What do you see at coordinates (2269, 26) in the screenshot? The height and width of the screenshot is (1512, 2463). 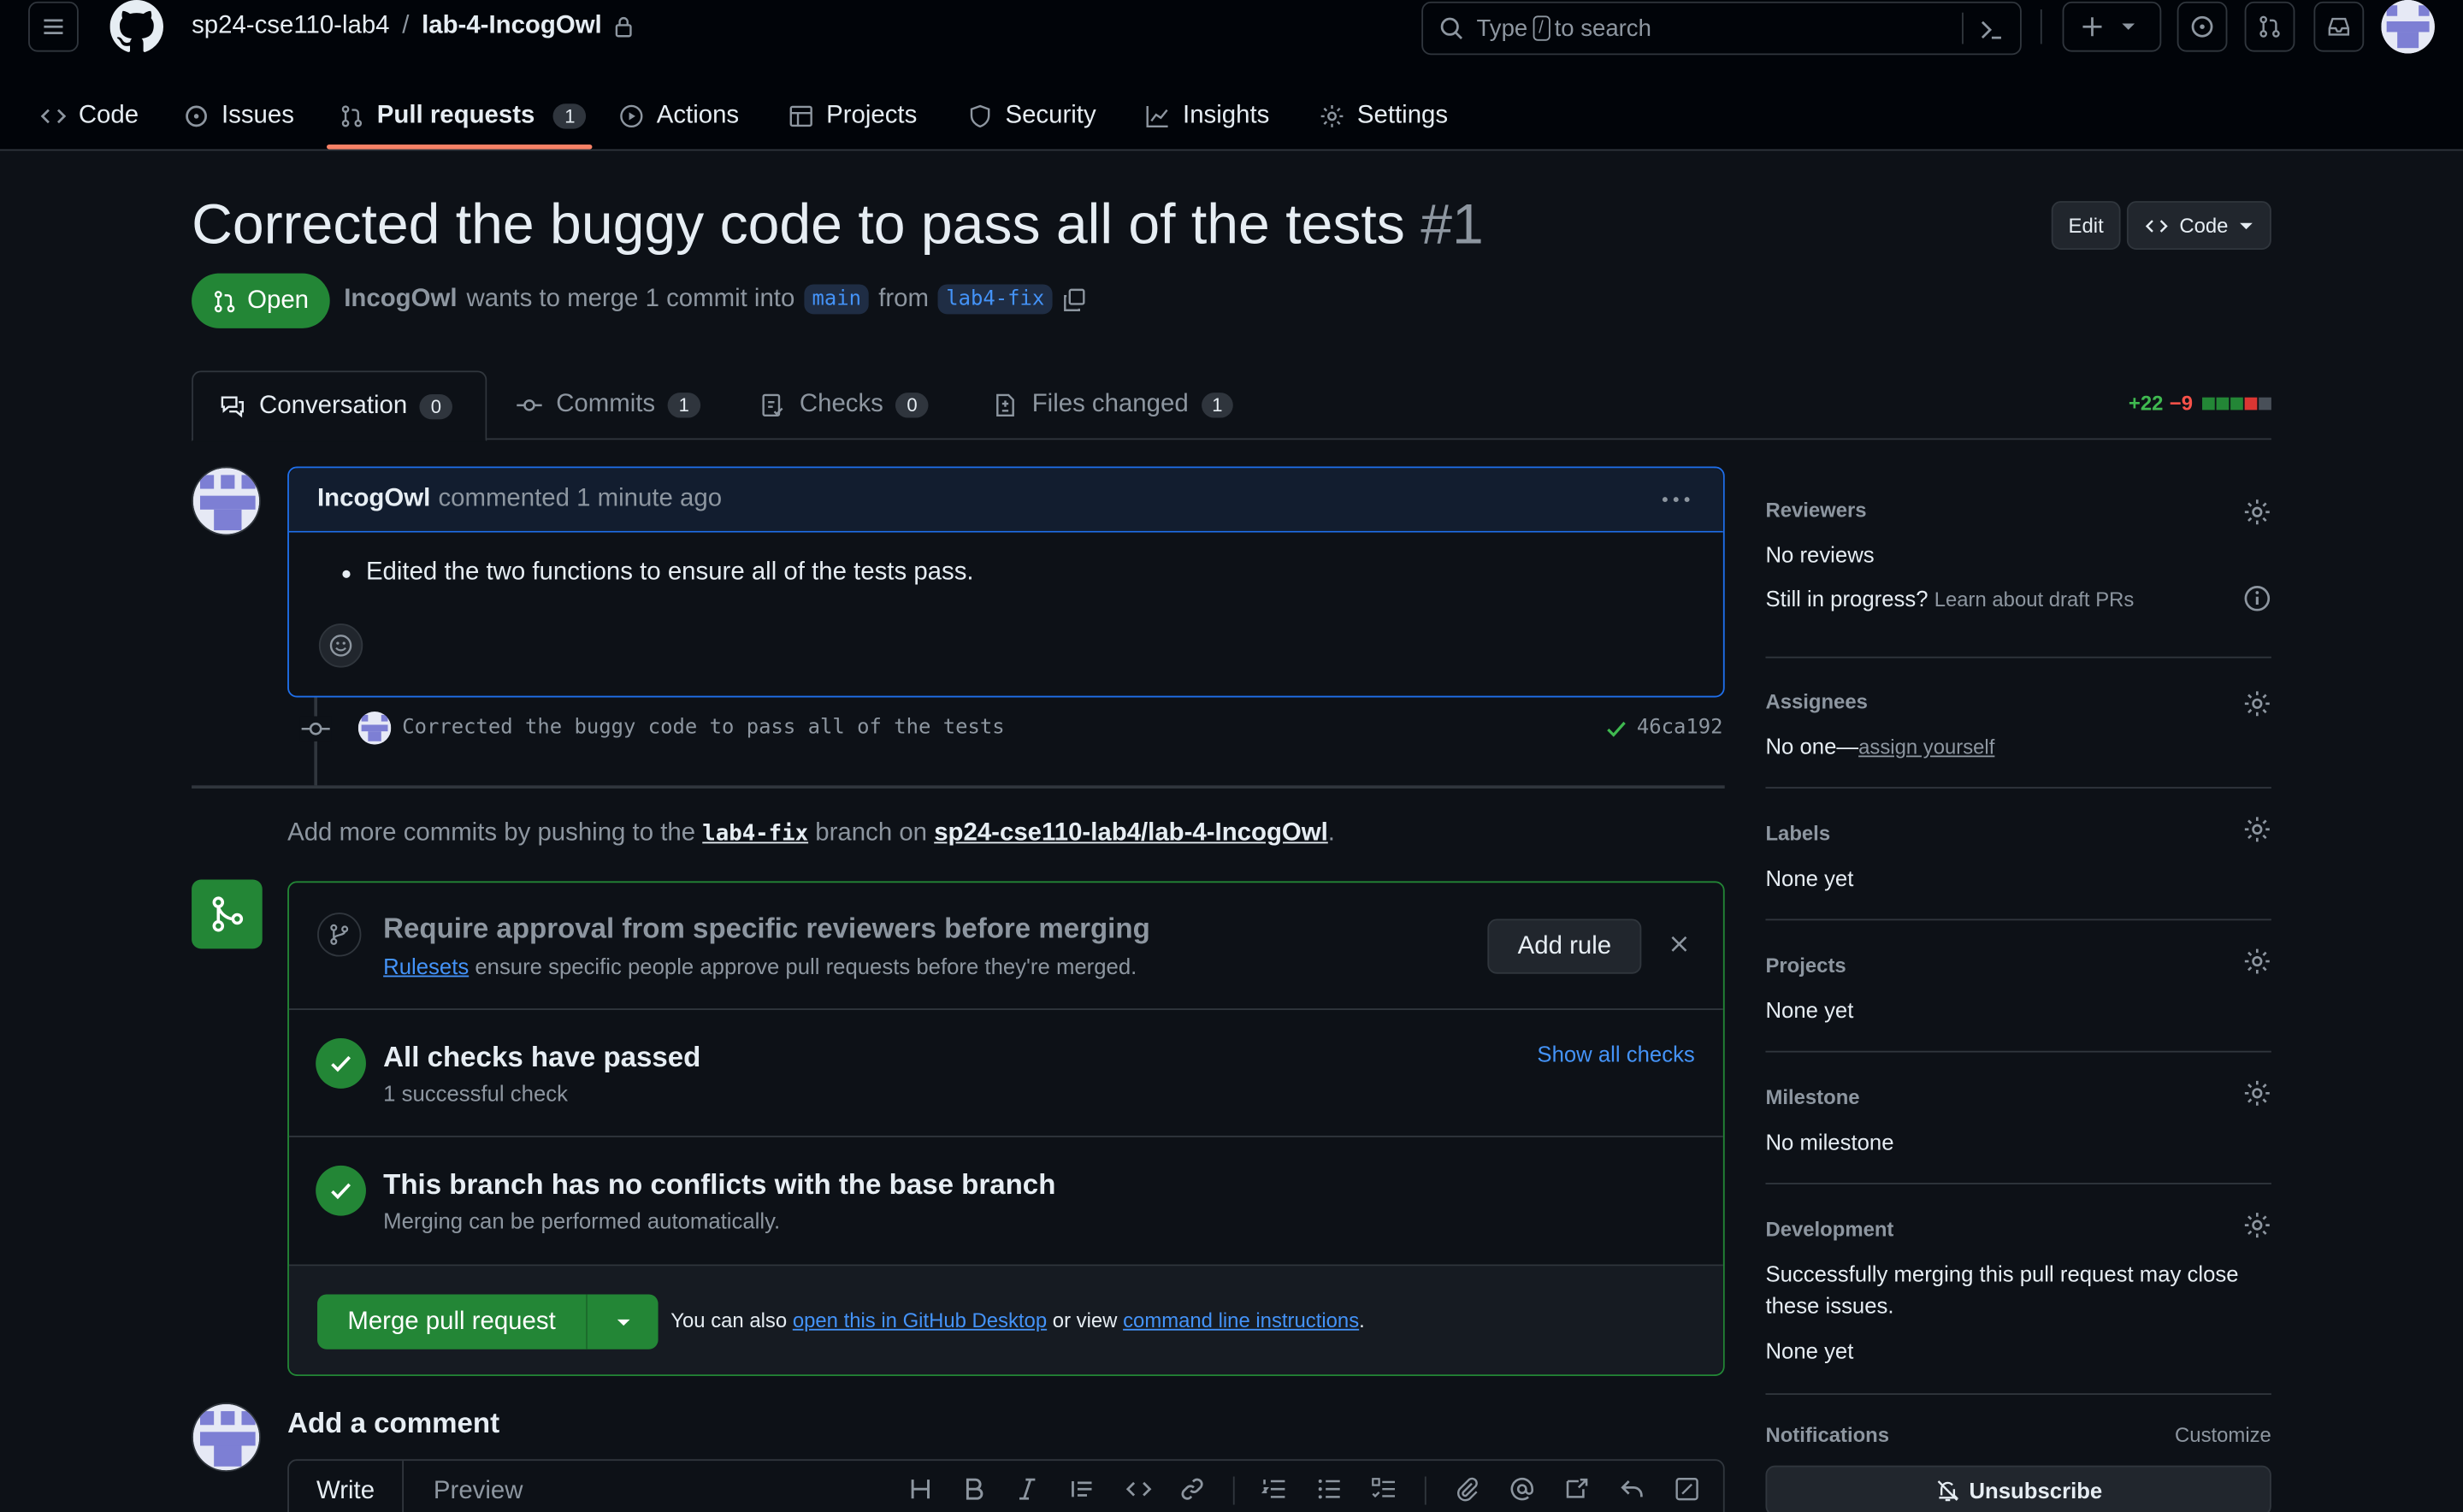 I see `pull-requests-button` at bounding box center [2269, 26].